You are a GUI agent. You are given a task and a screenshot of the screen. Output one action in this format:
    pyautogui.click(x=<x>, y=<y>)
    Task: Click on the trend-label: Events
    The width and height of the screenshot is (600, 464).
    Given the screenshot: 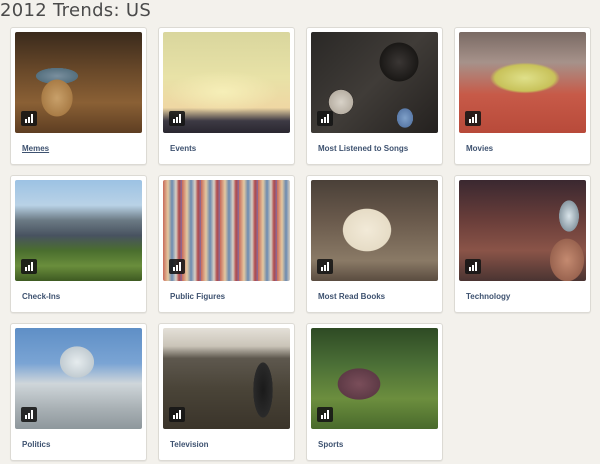 What is the action you would take?
    pyautogui.click(x=183, y=148)
    